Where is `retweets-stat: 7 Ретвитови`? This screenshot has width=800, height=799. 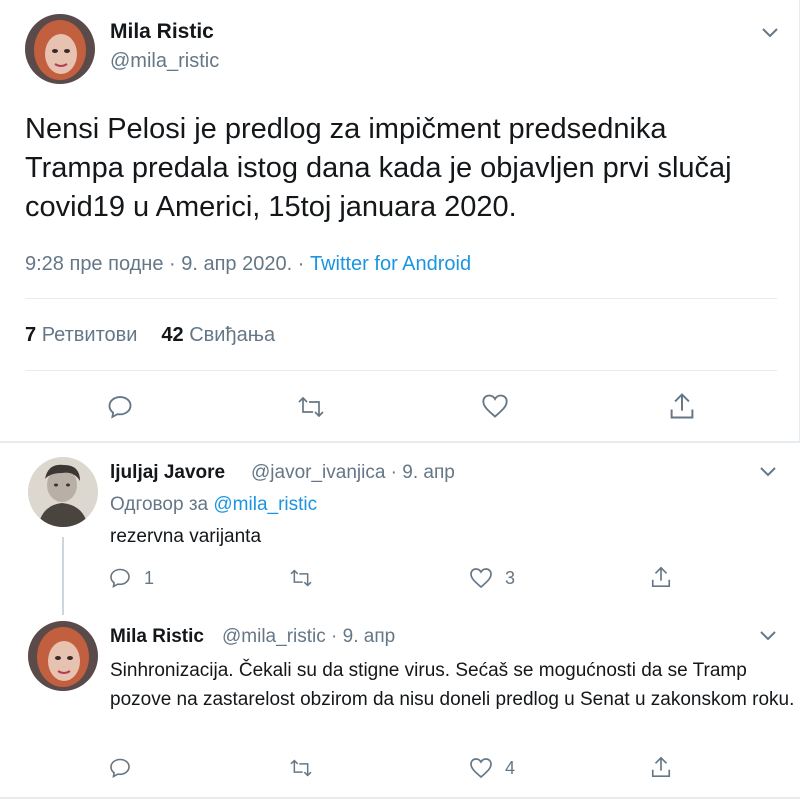
retweets-stat: 7 Ретвитови is located at coordinates (81, 335).